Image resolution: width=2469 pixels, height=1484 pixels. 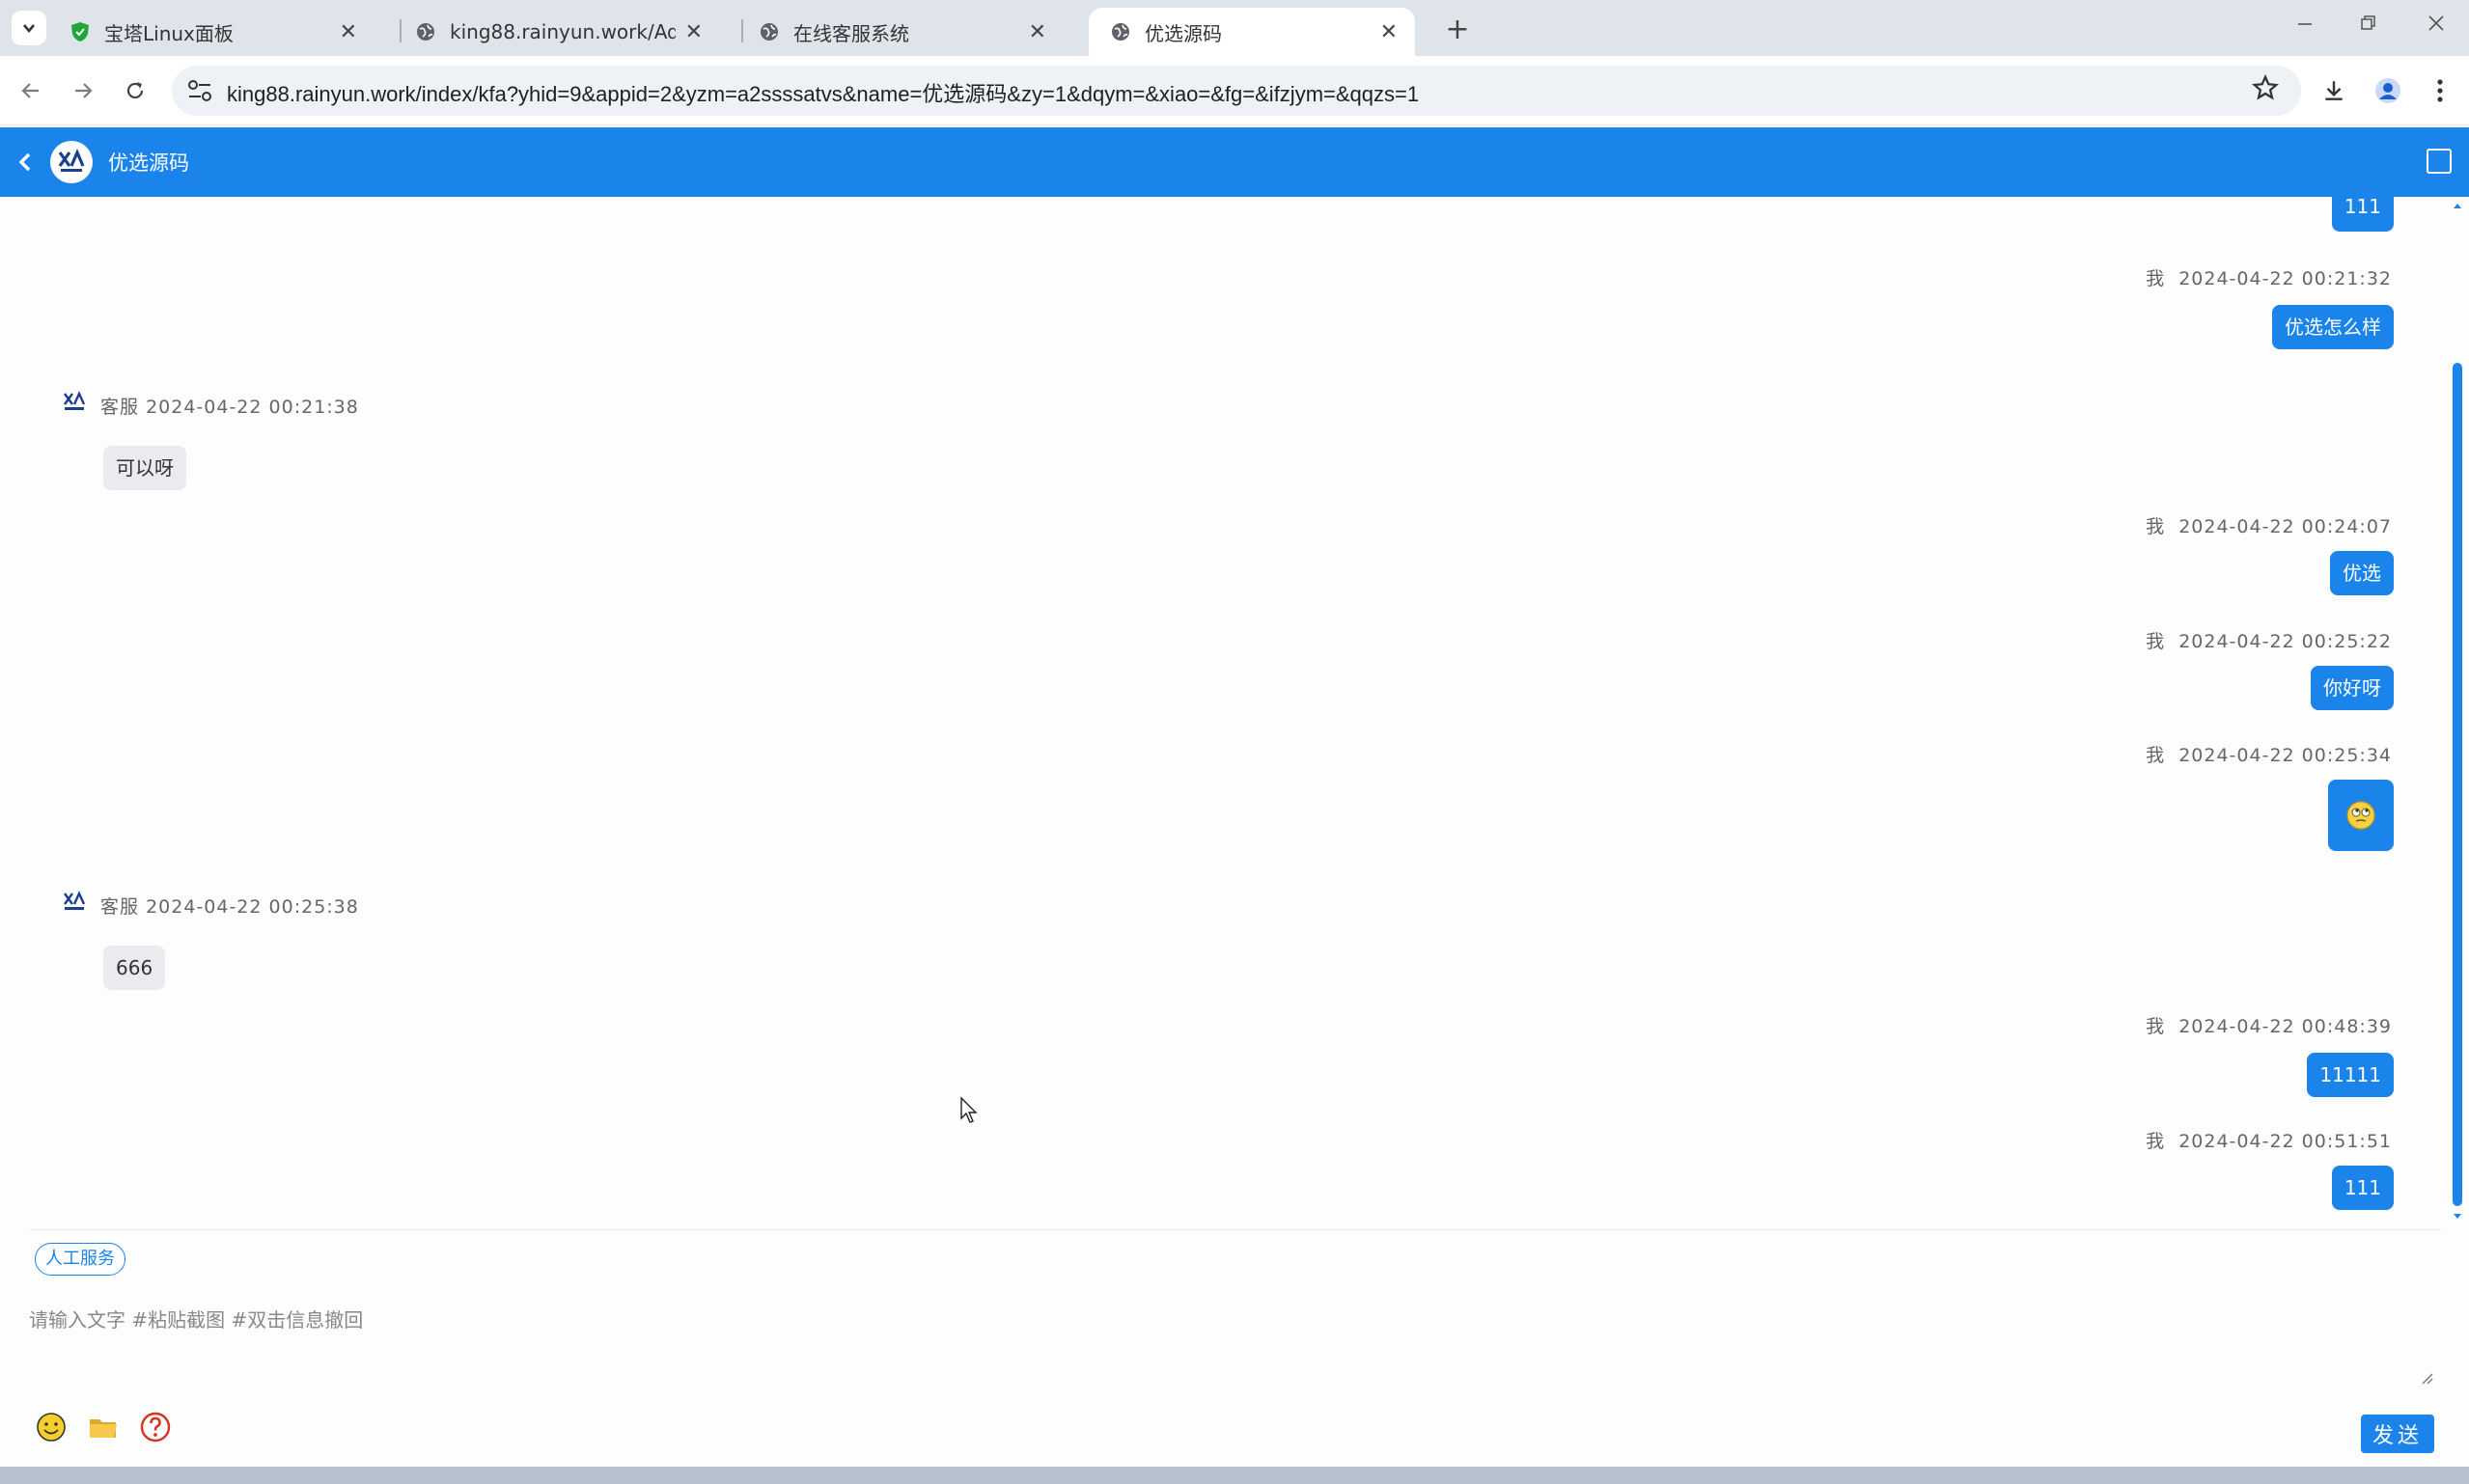 What do you see at coordinates (199, 90) in the screenshot?
I see `site-settings-icon` at bounding box center [199, 90].